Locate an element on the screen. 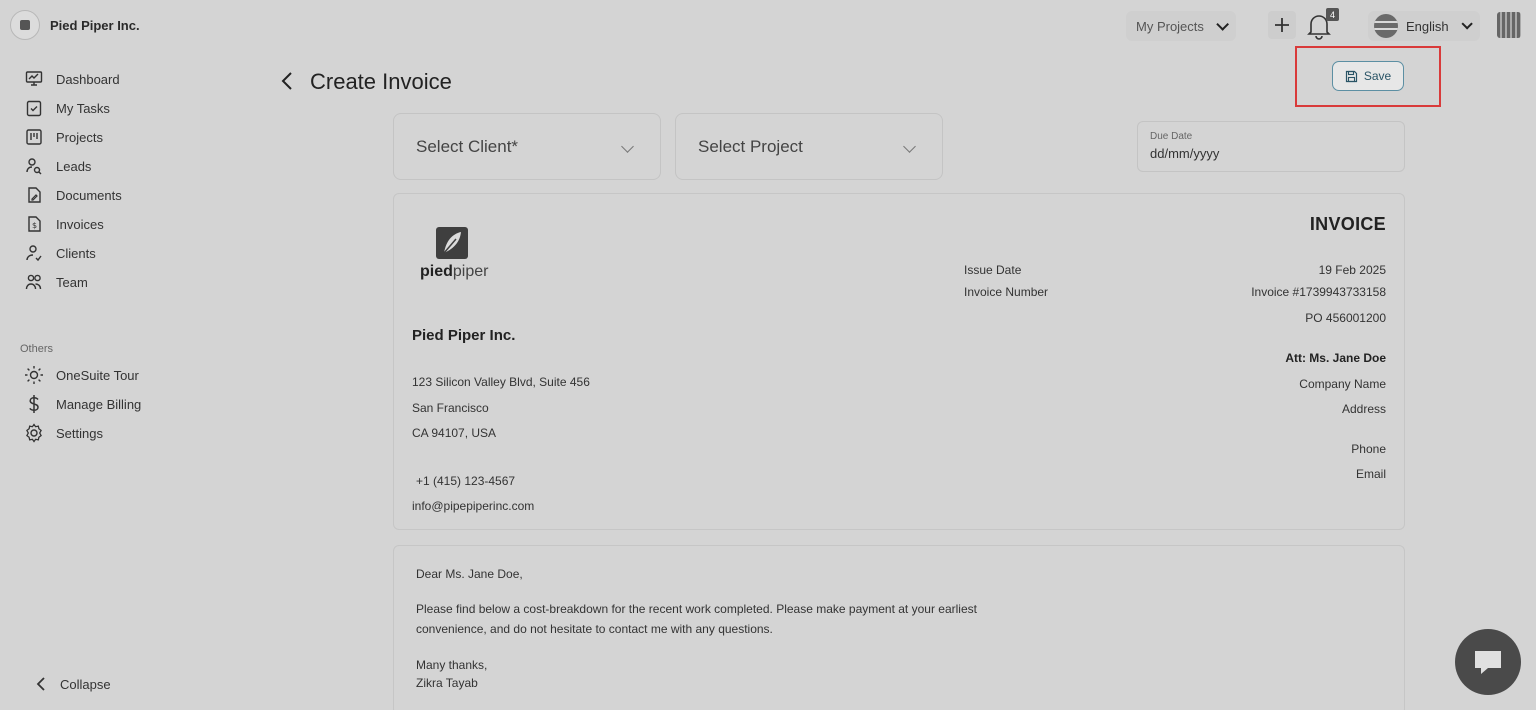  recipient-attention: Att: Ms. Jane Doe is located at coordinates (1335, 358).